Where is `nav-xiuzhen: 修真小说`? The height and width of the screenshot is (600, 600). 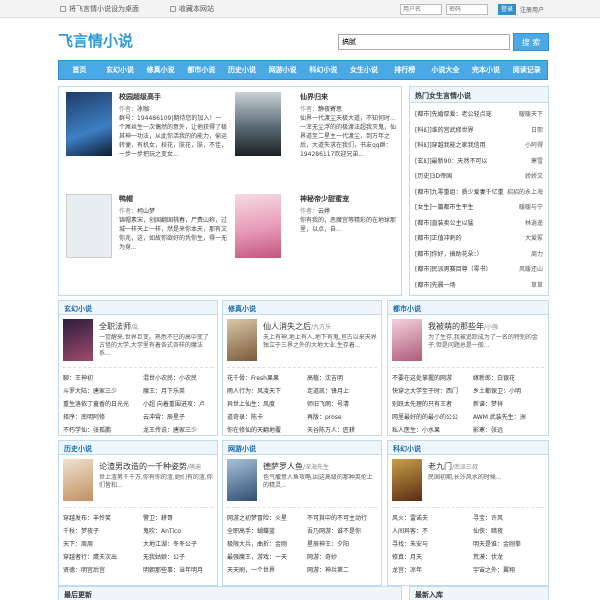
nav-xiuzhen: 修真小说 is located at coordinates (160, 70).